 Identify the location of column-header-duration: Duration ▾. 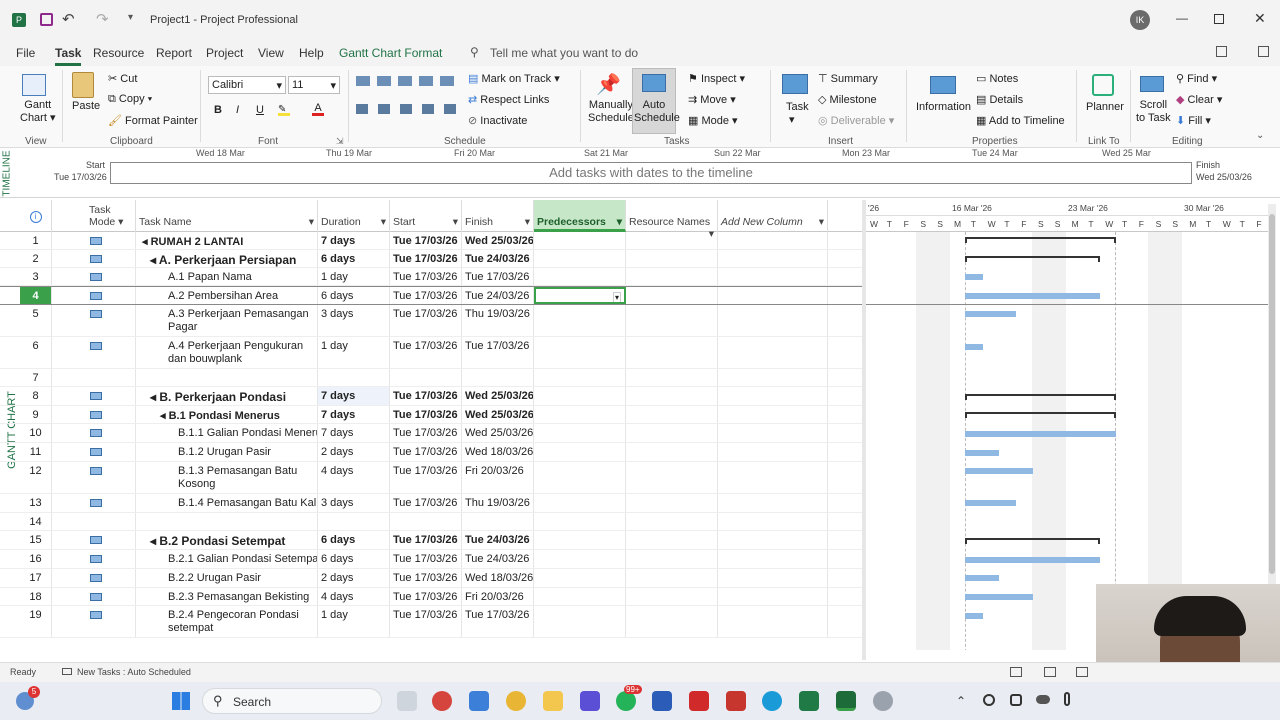
(354, 216).